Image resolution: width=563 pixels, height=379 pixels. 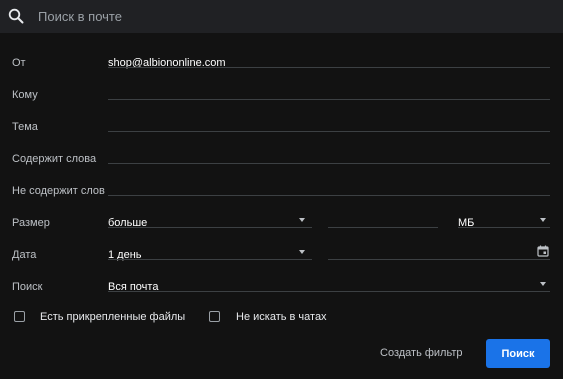 What do you see at coordinates (281, 288) in the screenshot?
I see `search-in-row: Поиск Вся почта` at bounding box center [281, 288].